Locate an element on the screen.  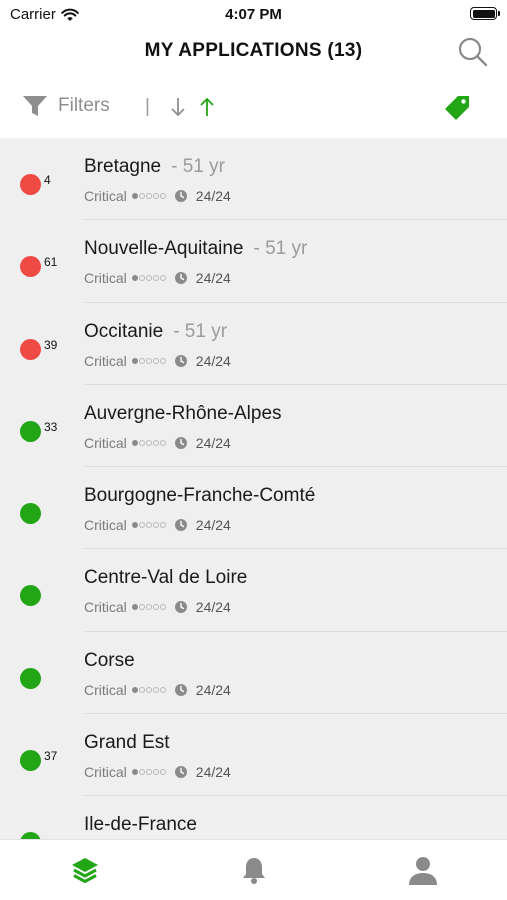
bell-icon is located at coordinates (253, 871).